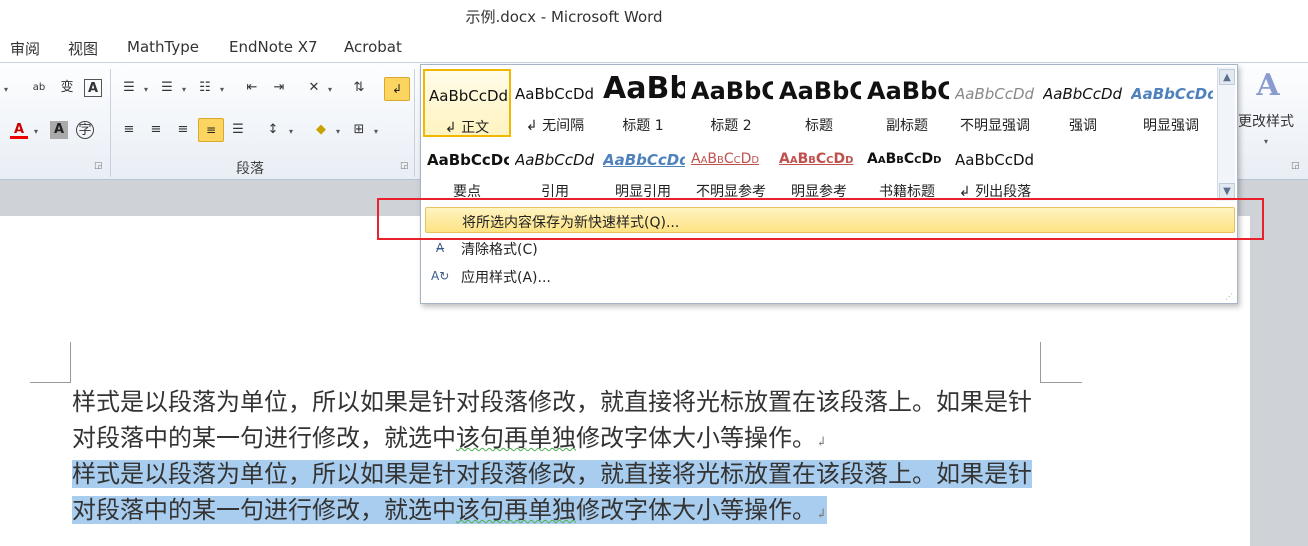 The height and width of the screenshot is (546, 1308). I want to click on annotation-highlight-box, so click(820, 219).